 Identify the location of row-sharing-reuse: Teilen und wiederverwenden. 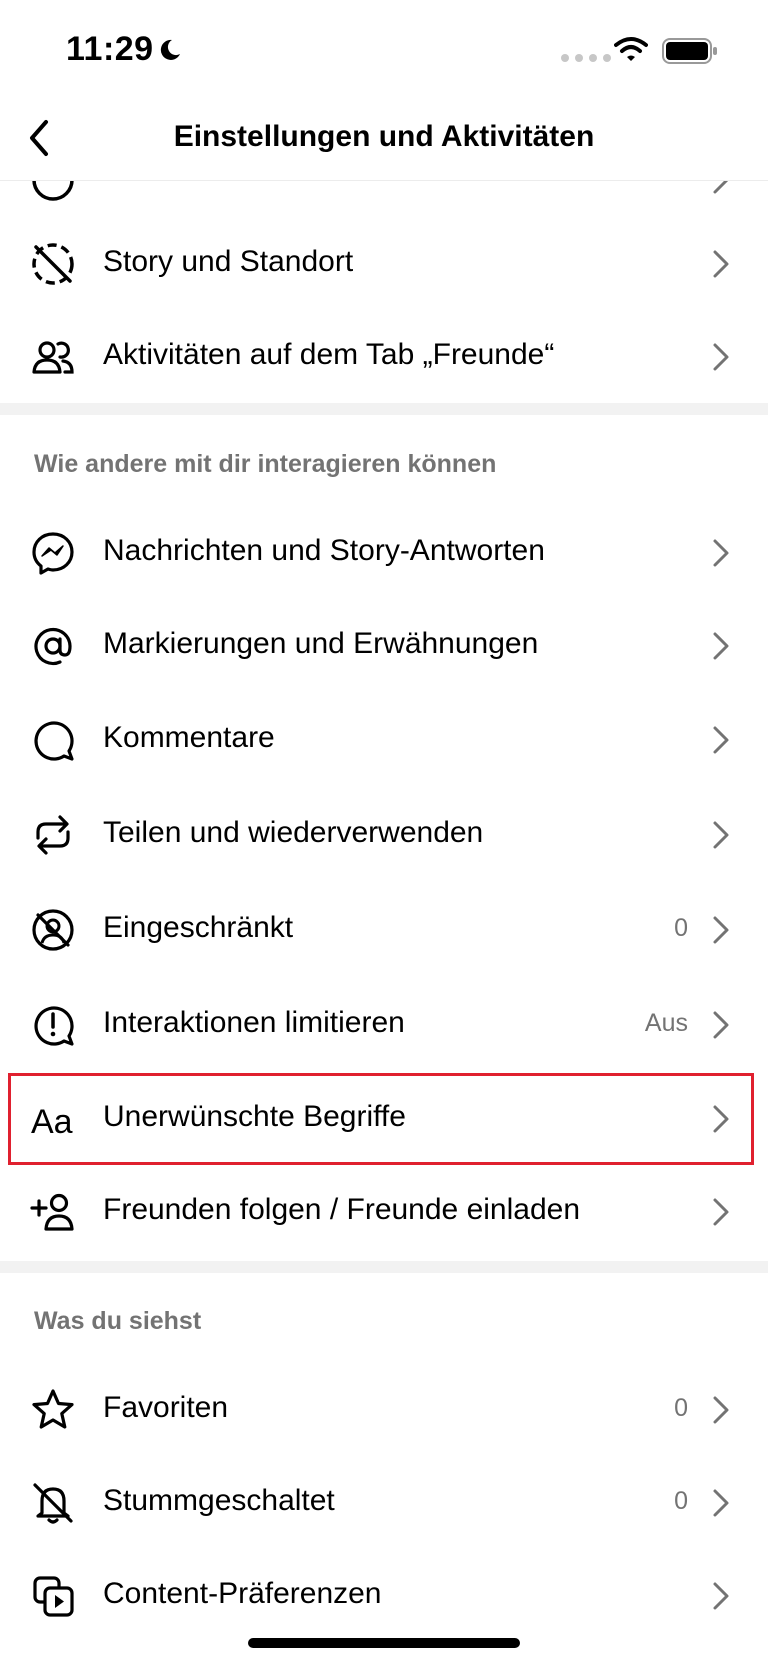
(384, 835).